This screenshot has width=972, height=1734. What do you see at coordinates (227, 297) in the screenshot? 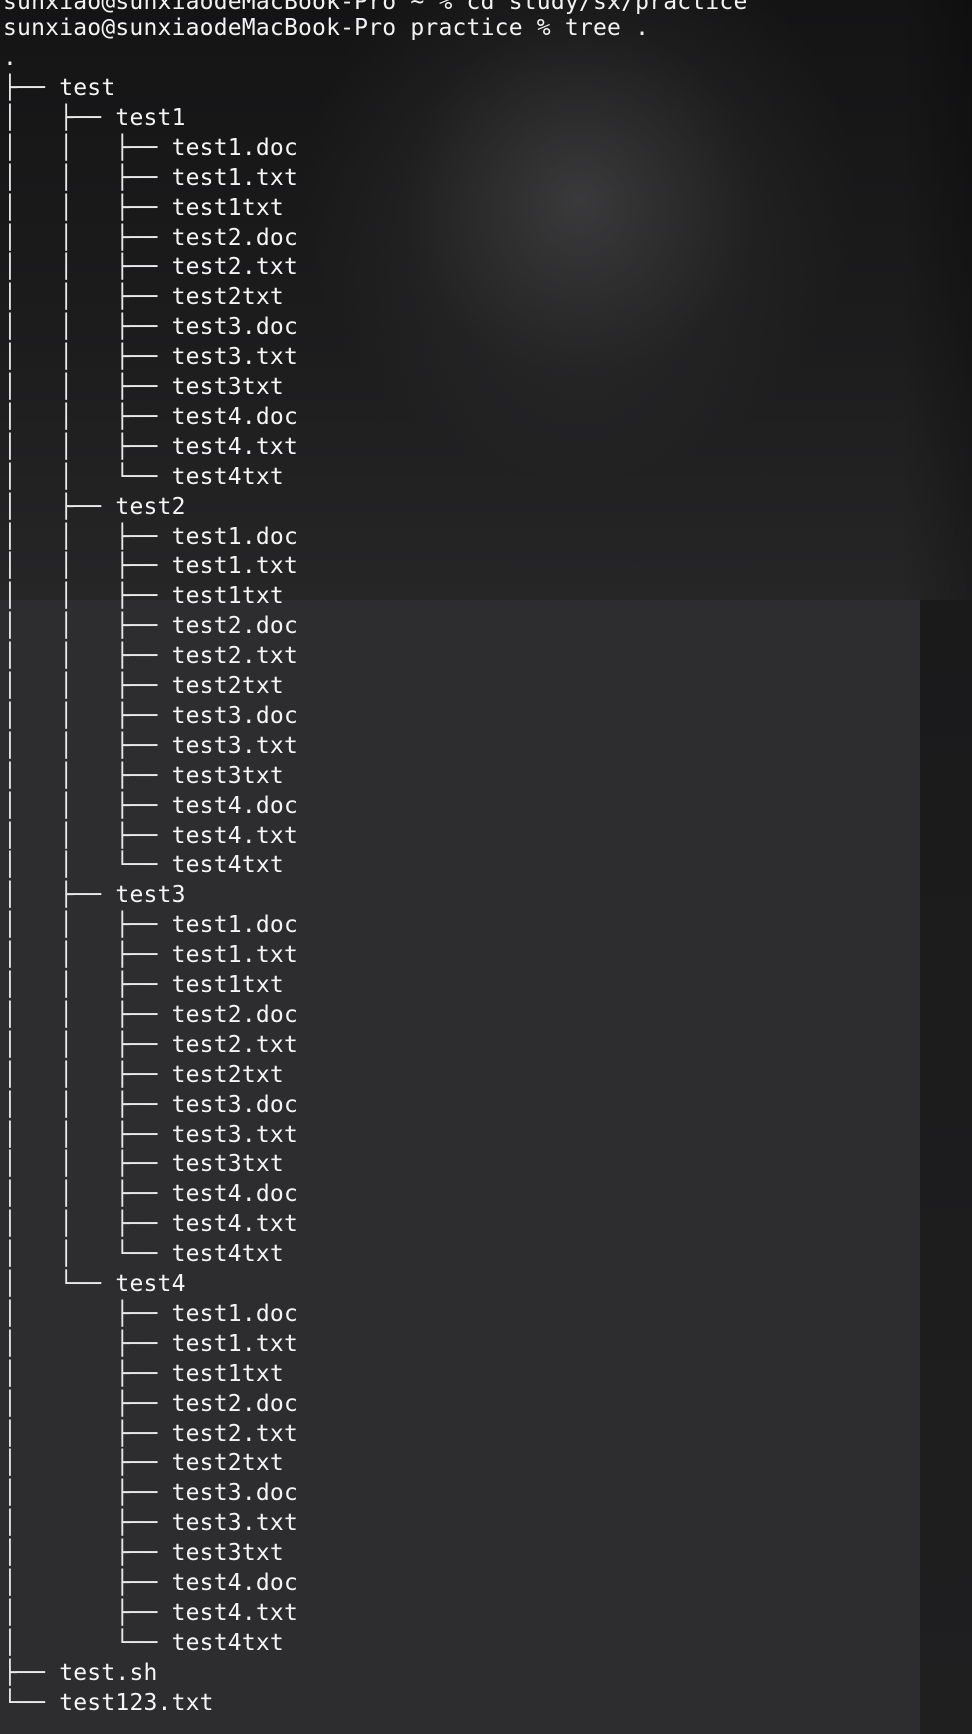
I see `tree-item-name: test2txt` at bounding box center [227, 297].